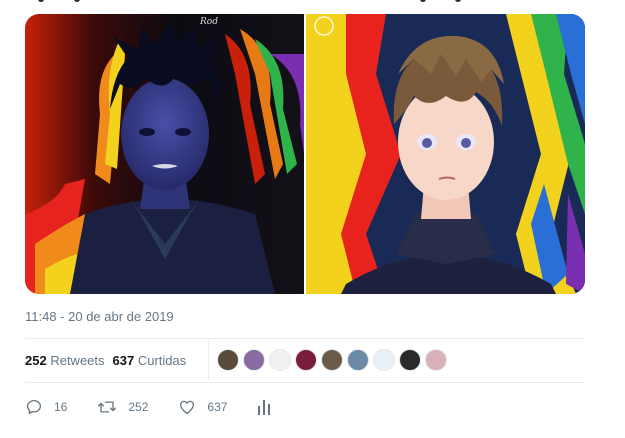 The image size is (625, 438). I want to click on like-icon, so click(187, 407).